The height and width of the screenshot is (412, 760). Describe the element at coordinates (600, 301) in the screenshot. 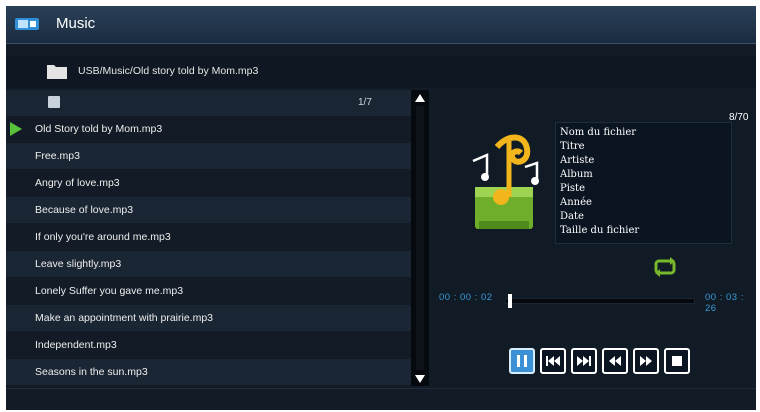

I see `progress-bar` at that location.